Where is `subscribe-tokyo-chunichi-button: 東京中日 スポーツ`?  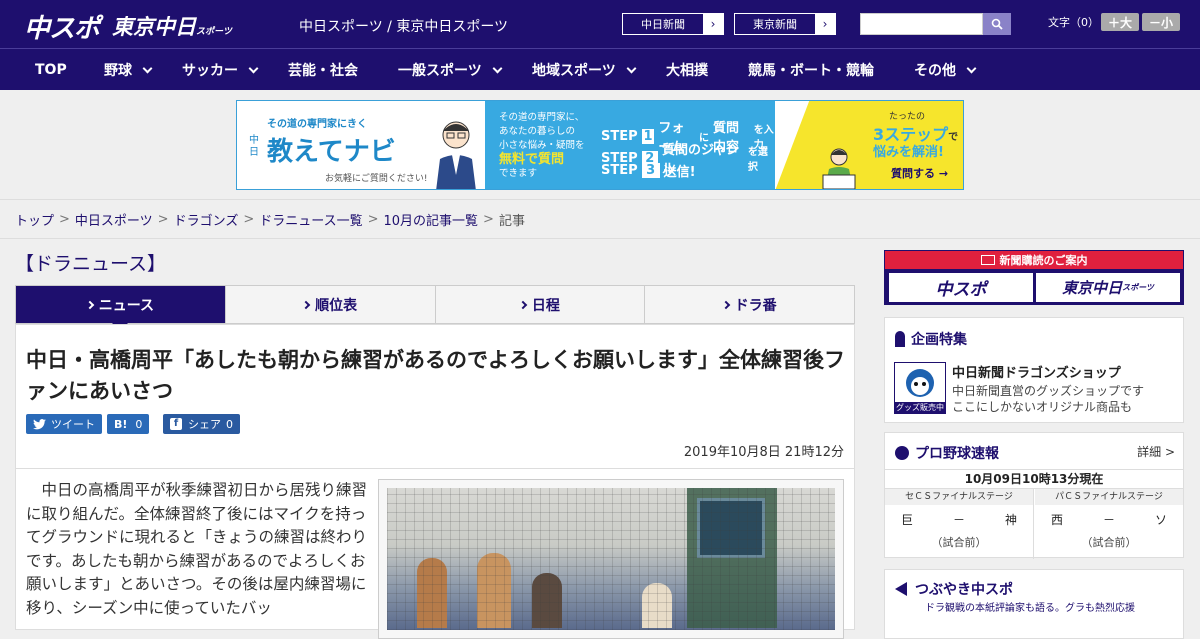
subscribe-tokyo-chunichi-button: 東京中日 スポーツ is located at coordinates (1108, 287).